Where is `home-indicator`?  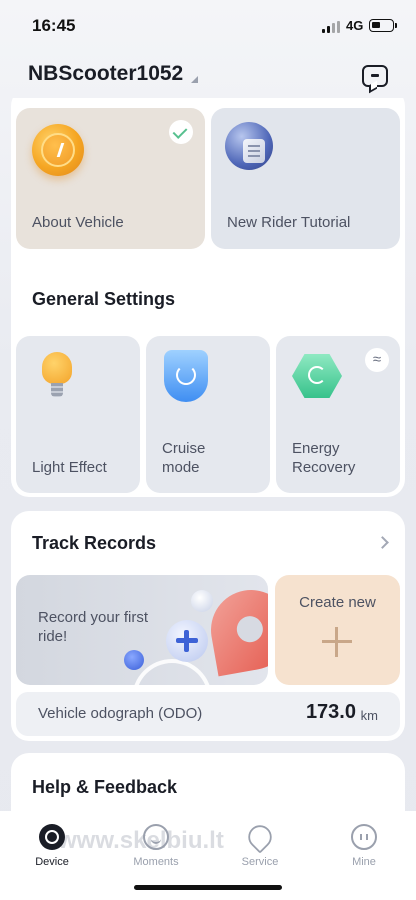 home-indicator is located at coordinates (208, 887).